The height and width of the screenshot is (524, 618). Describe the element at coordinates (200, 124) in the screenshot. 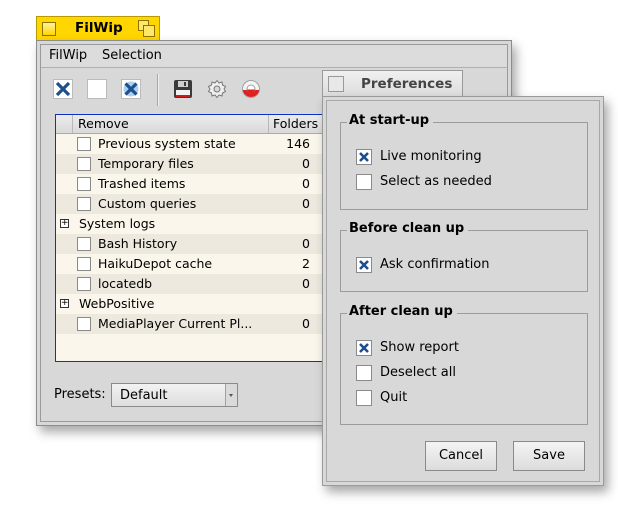

I see `list-header: Remove Folders` at that location.